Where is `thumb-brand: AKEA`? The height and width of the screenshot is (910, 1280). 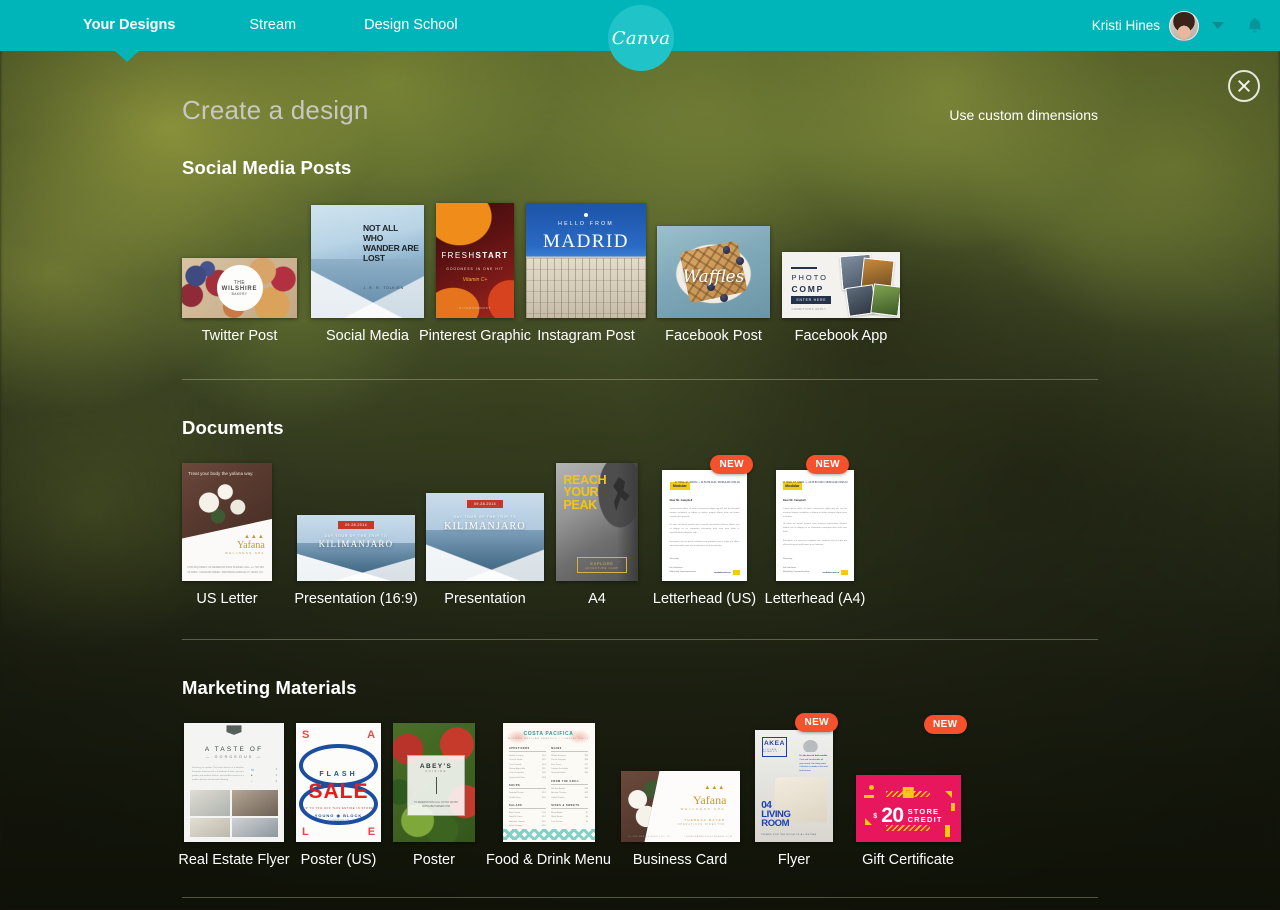
thumb-brand: AKEA is located at coordinates (774, 744).